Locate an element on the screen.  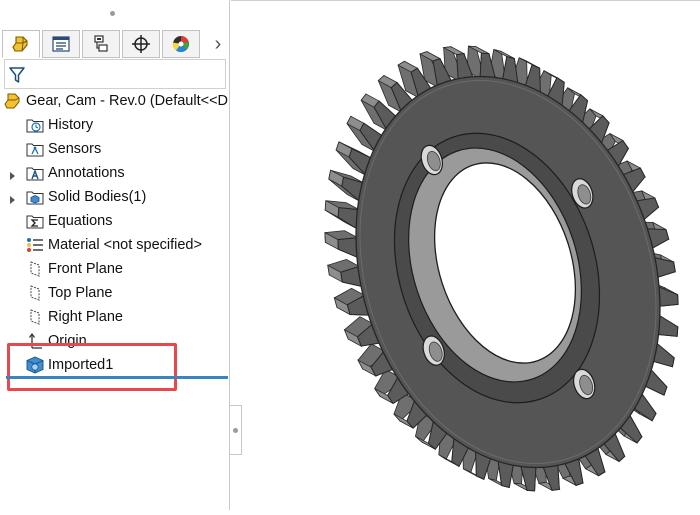
annotations-folder-icon is located at coordinates (35, 173).